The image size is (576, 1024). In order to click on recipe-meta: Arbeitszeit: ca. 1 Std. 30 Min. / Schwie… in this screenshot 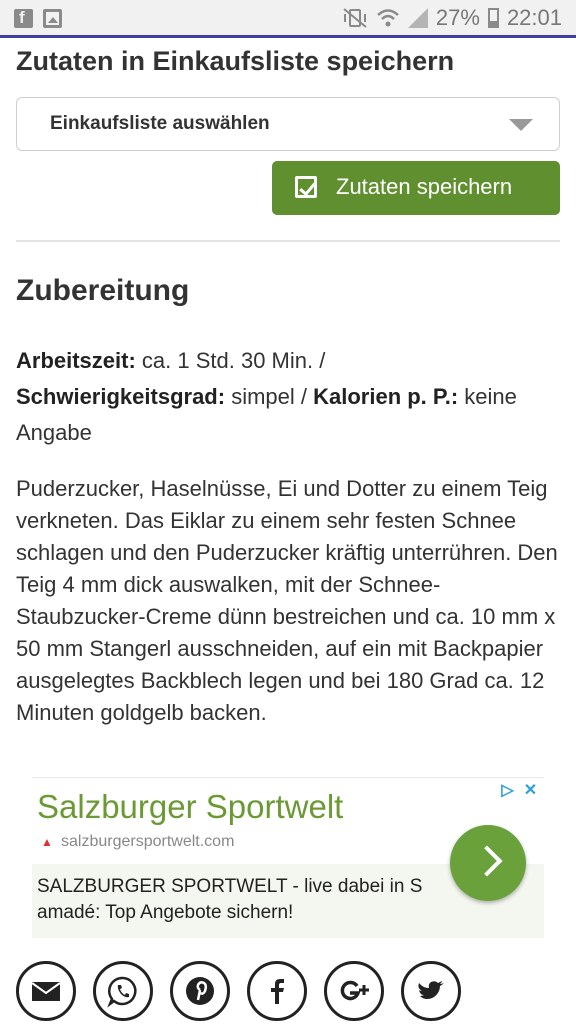, I will do `click(288, 397)`.